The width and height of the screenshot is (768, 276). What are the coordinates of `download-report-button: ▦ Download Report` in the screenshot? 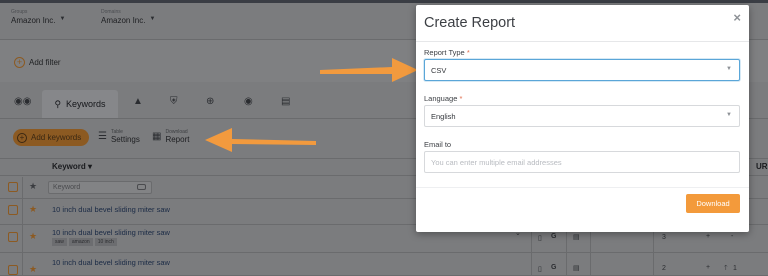 It's located at (170, 136).